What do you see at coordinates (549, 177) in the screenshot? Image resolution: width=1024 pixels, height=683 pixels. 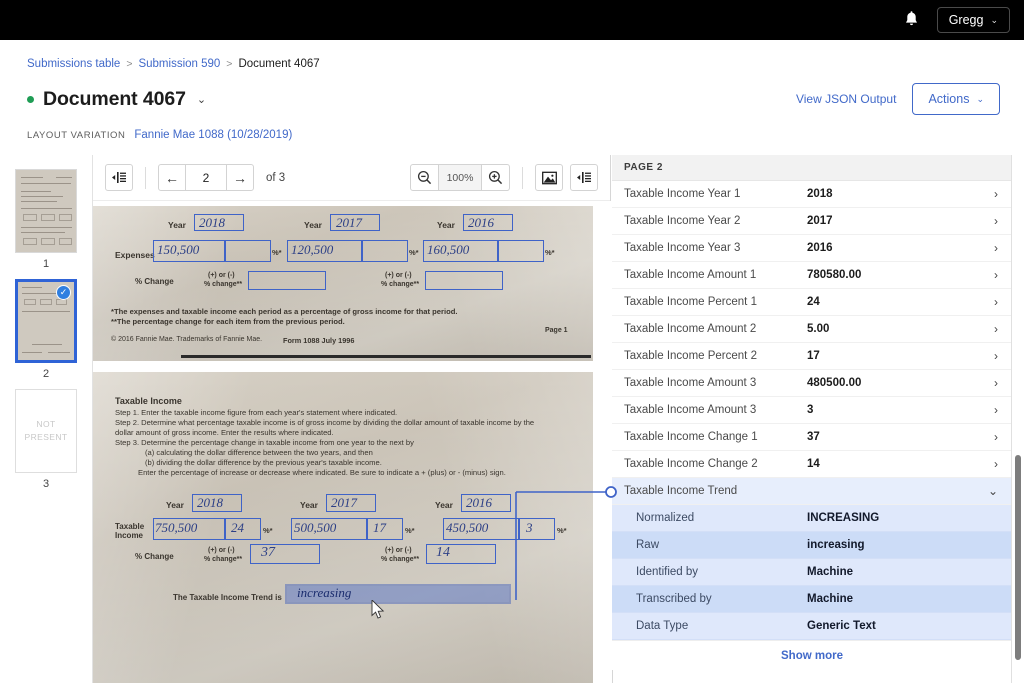 I see `image-icon` at bounding box center [549, 177].